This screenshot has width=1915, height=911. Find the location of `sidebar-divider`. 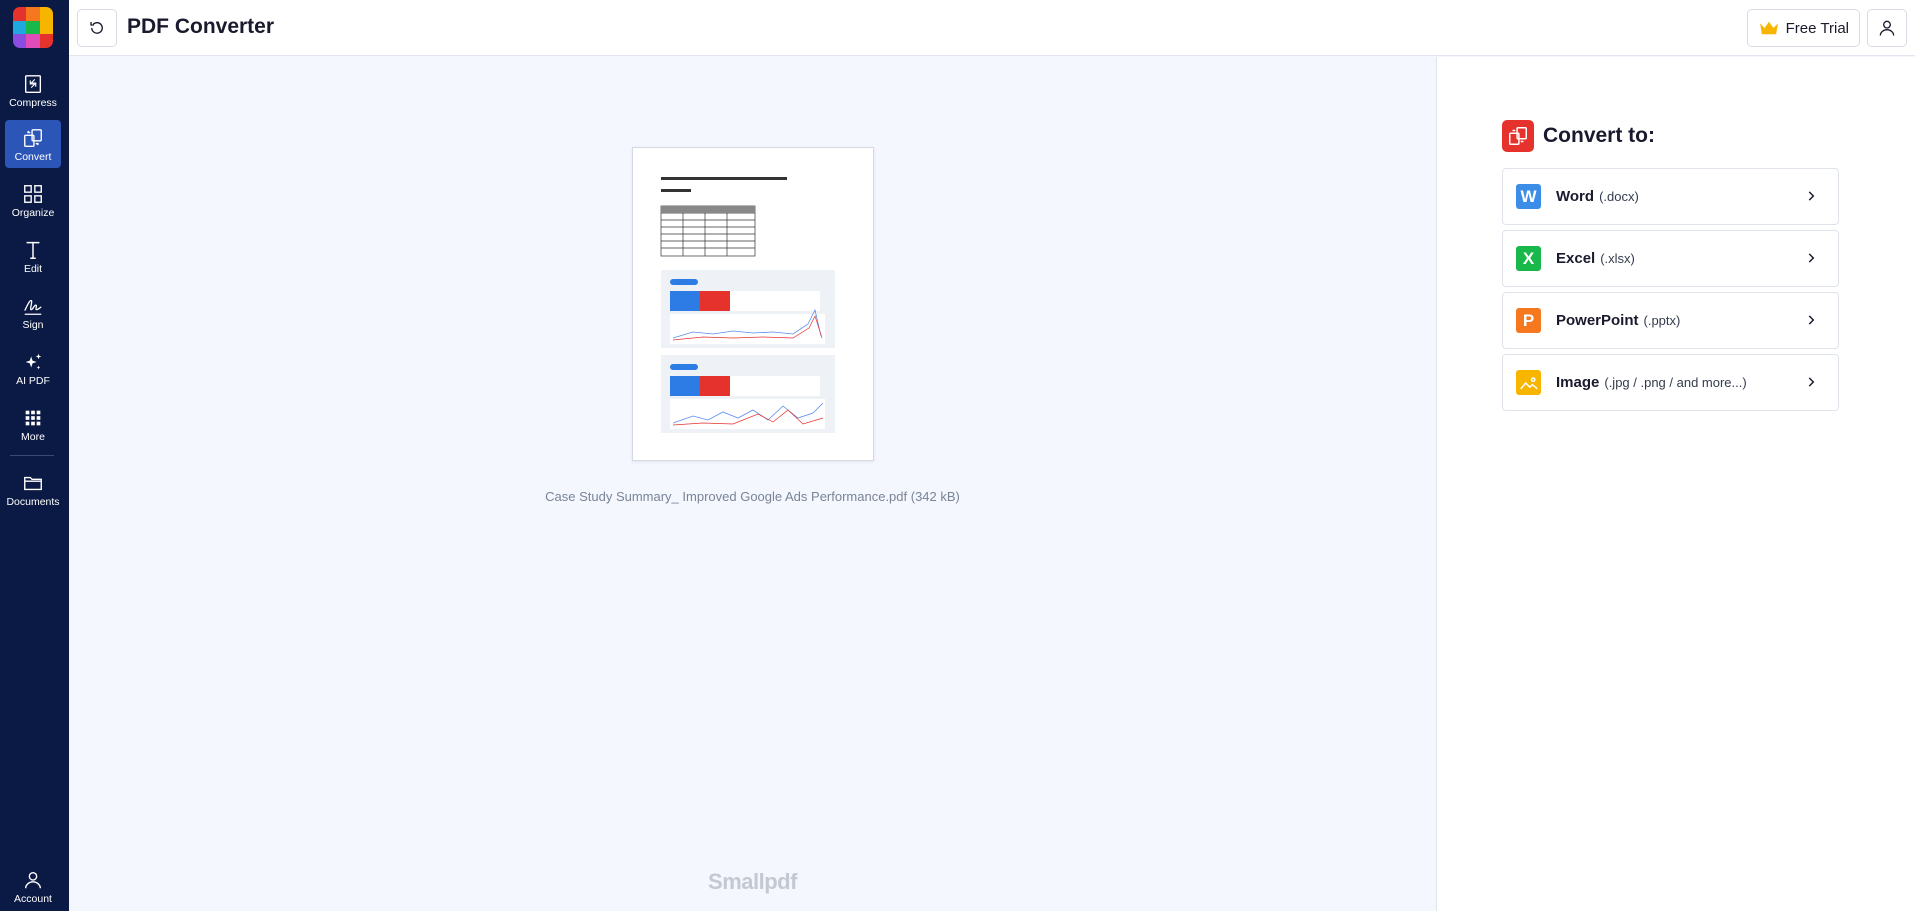

sidebar-divider is located at coordinates (32, 455).